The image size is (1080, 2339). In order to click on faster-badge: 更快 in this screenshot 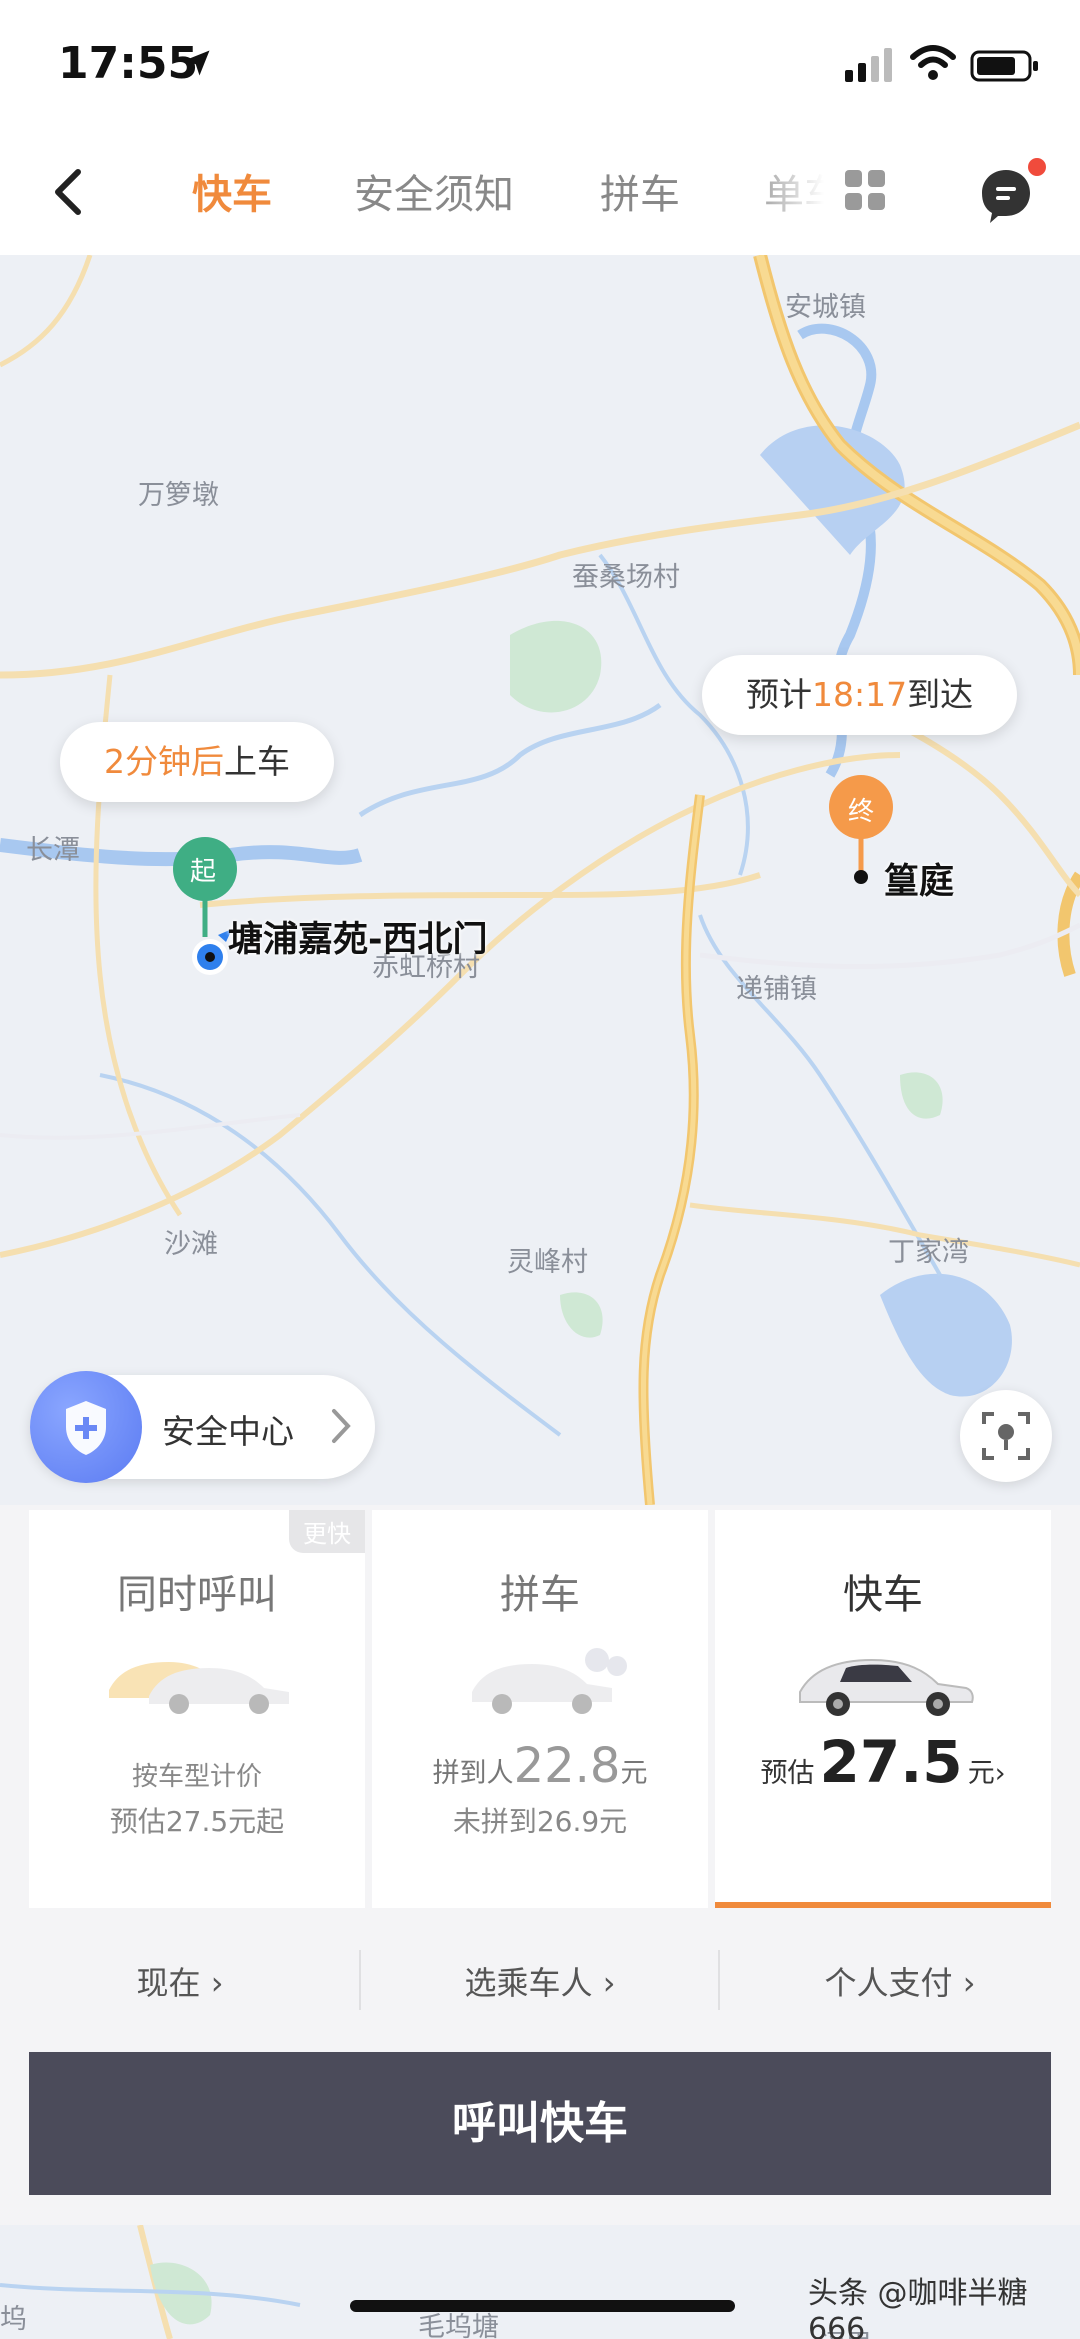, I will do `click(327, 1531)`.